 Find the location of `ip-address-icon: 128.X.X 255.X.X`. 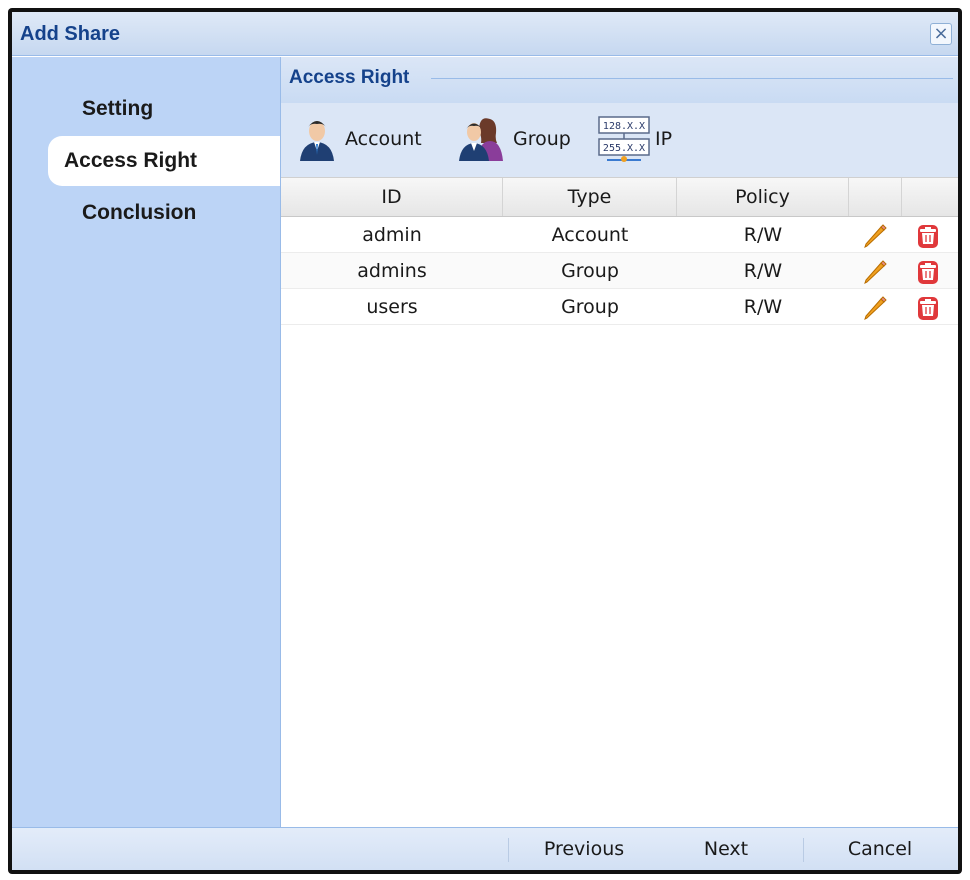

ip-address-icon: 128.X.X 255.X.X is located at coordinates (624, 139).